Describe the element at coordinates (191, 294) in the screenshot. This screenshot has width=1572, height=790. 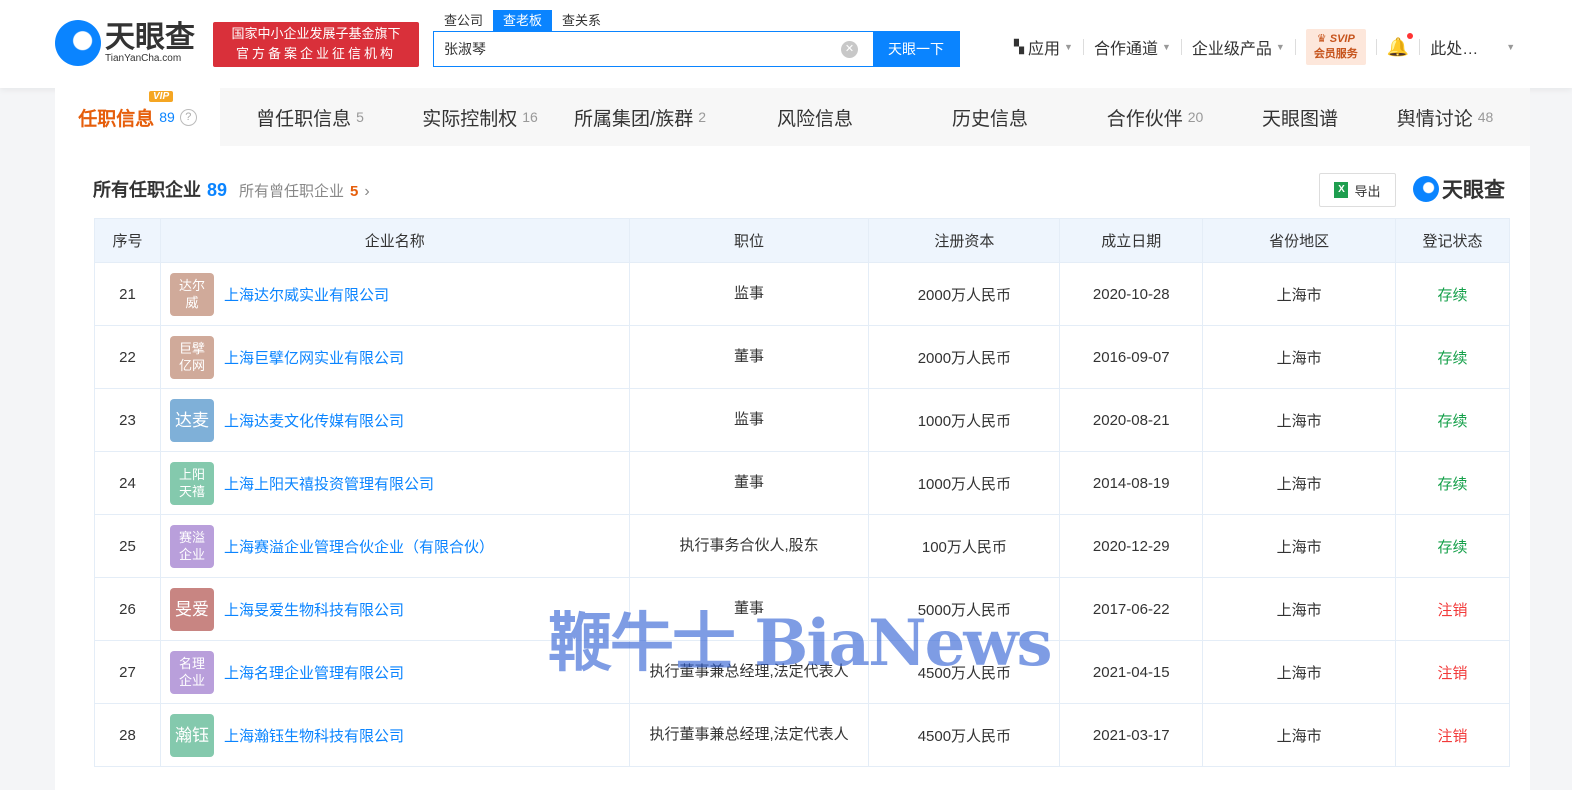
I see `company-logo: 达尔威` at that location.